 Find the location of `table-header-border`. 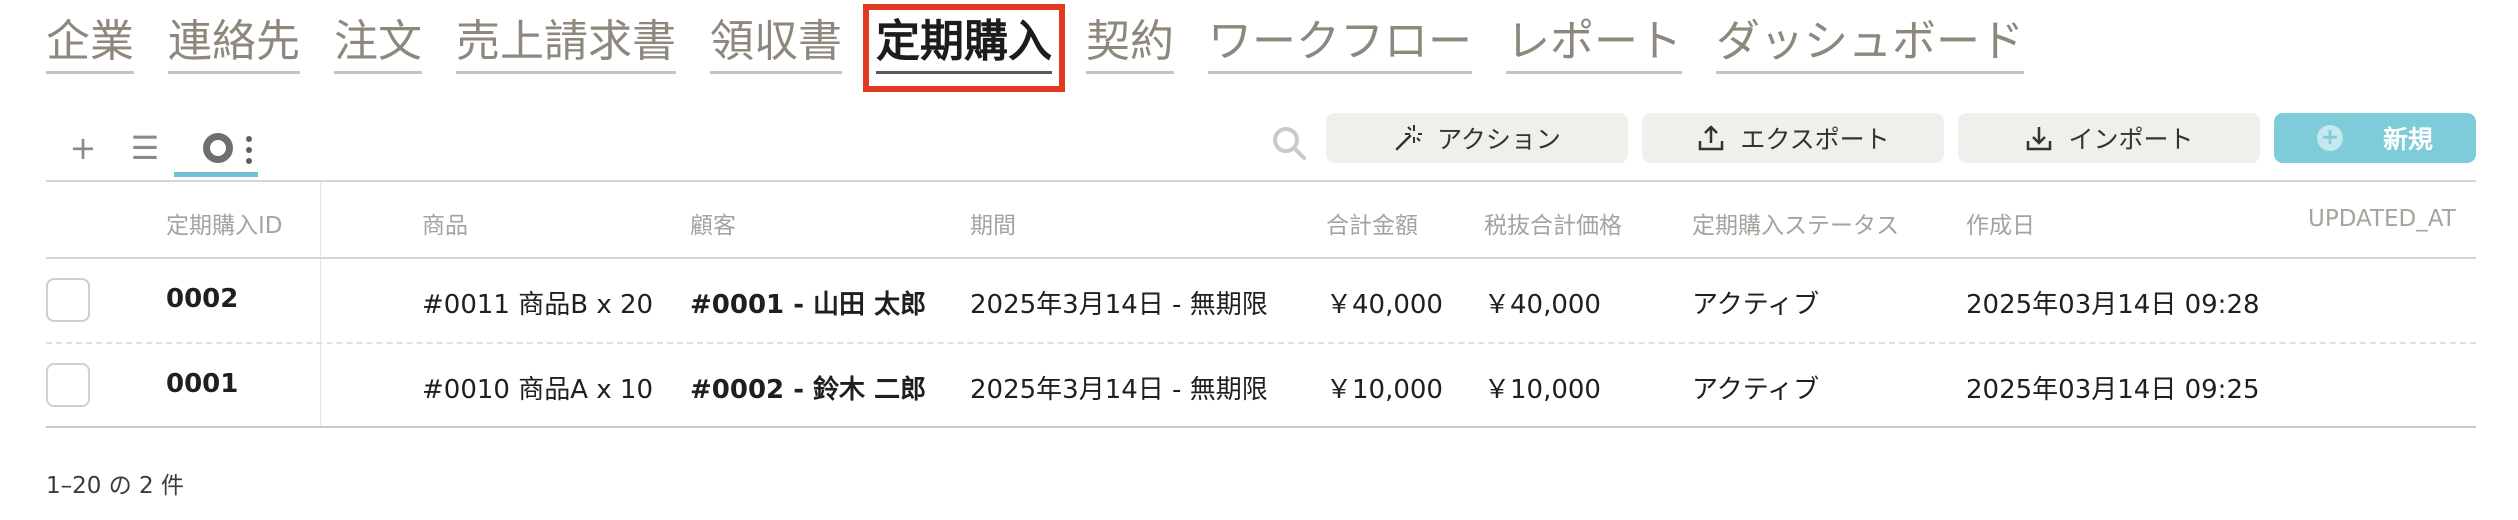

table-header-border is located at coordinates (1261, 258).